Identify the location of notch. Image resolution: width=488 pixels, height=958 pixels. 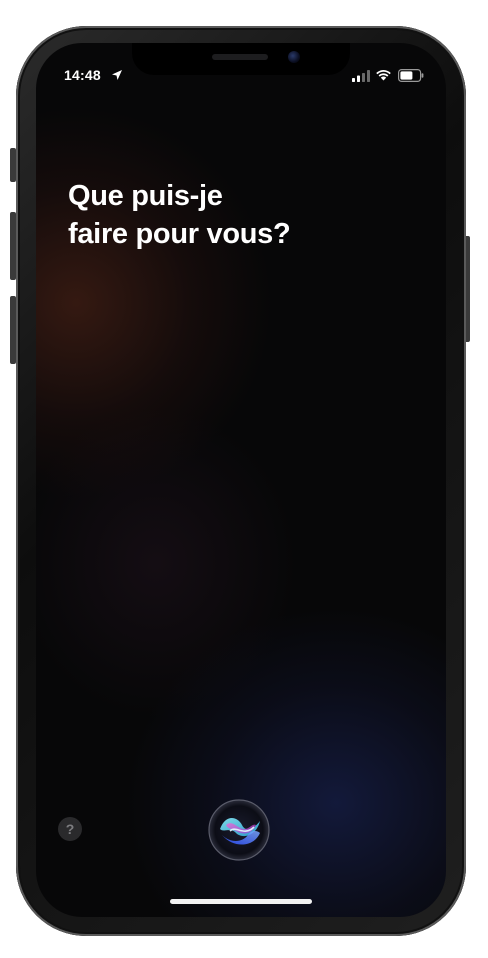
(241, 59).